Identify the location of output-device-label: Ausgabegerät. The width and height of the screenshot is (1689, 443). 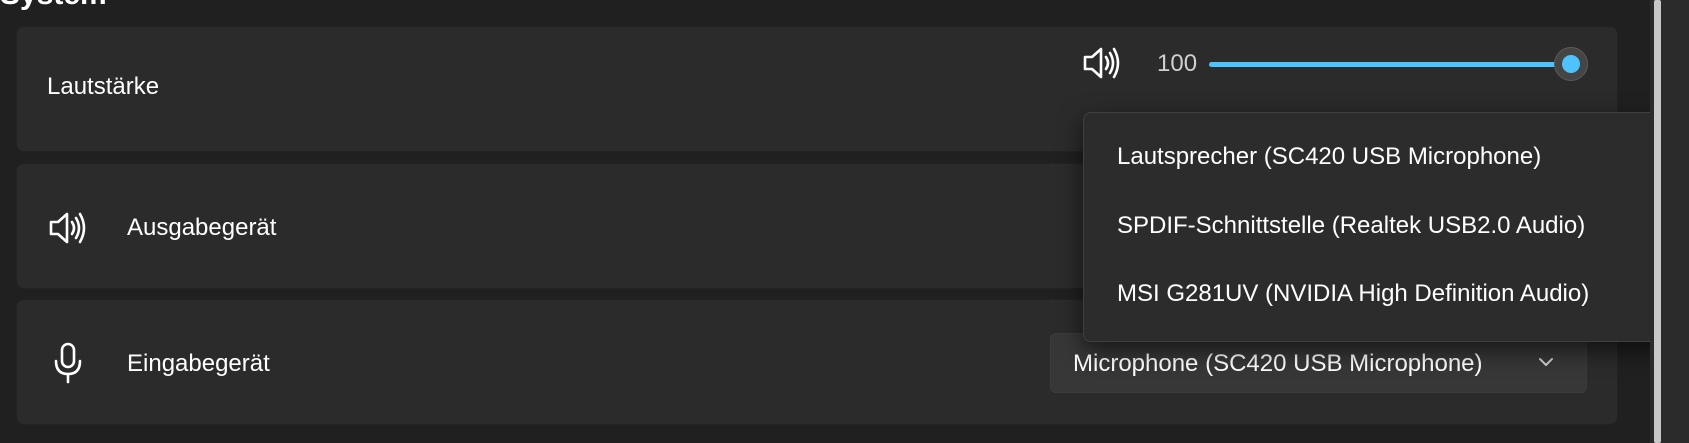
(202, 227).